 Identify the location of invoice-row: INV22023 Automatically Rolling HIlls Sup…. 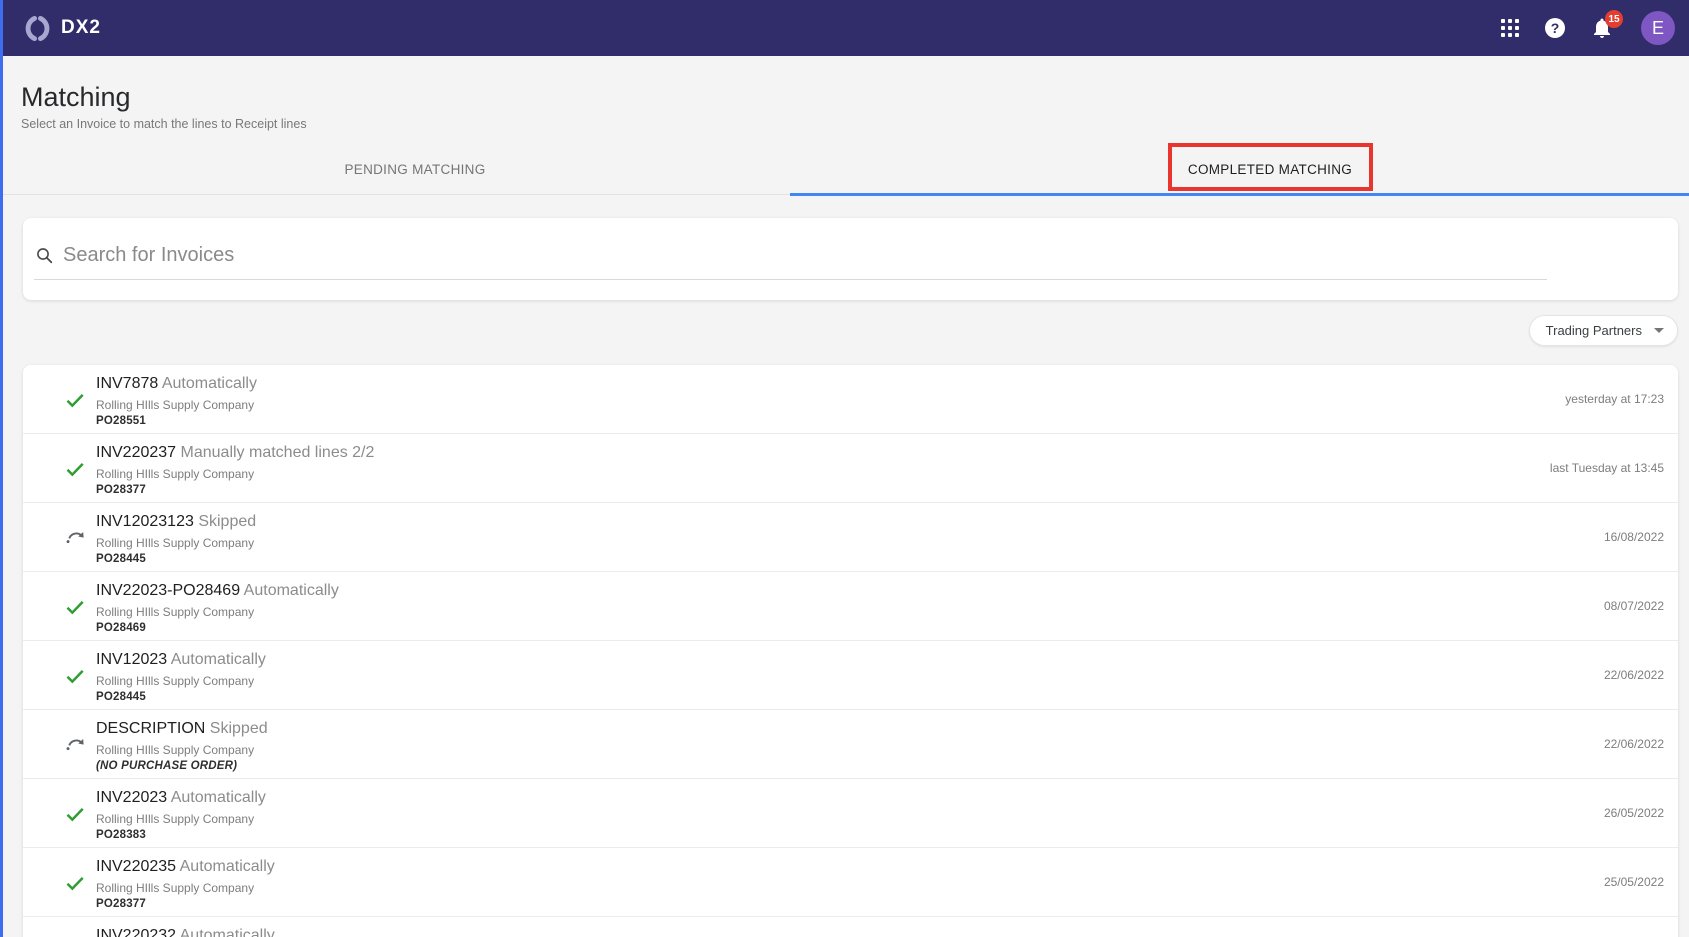
(850, 813).